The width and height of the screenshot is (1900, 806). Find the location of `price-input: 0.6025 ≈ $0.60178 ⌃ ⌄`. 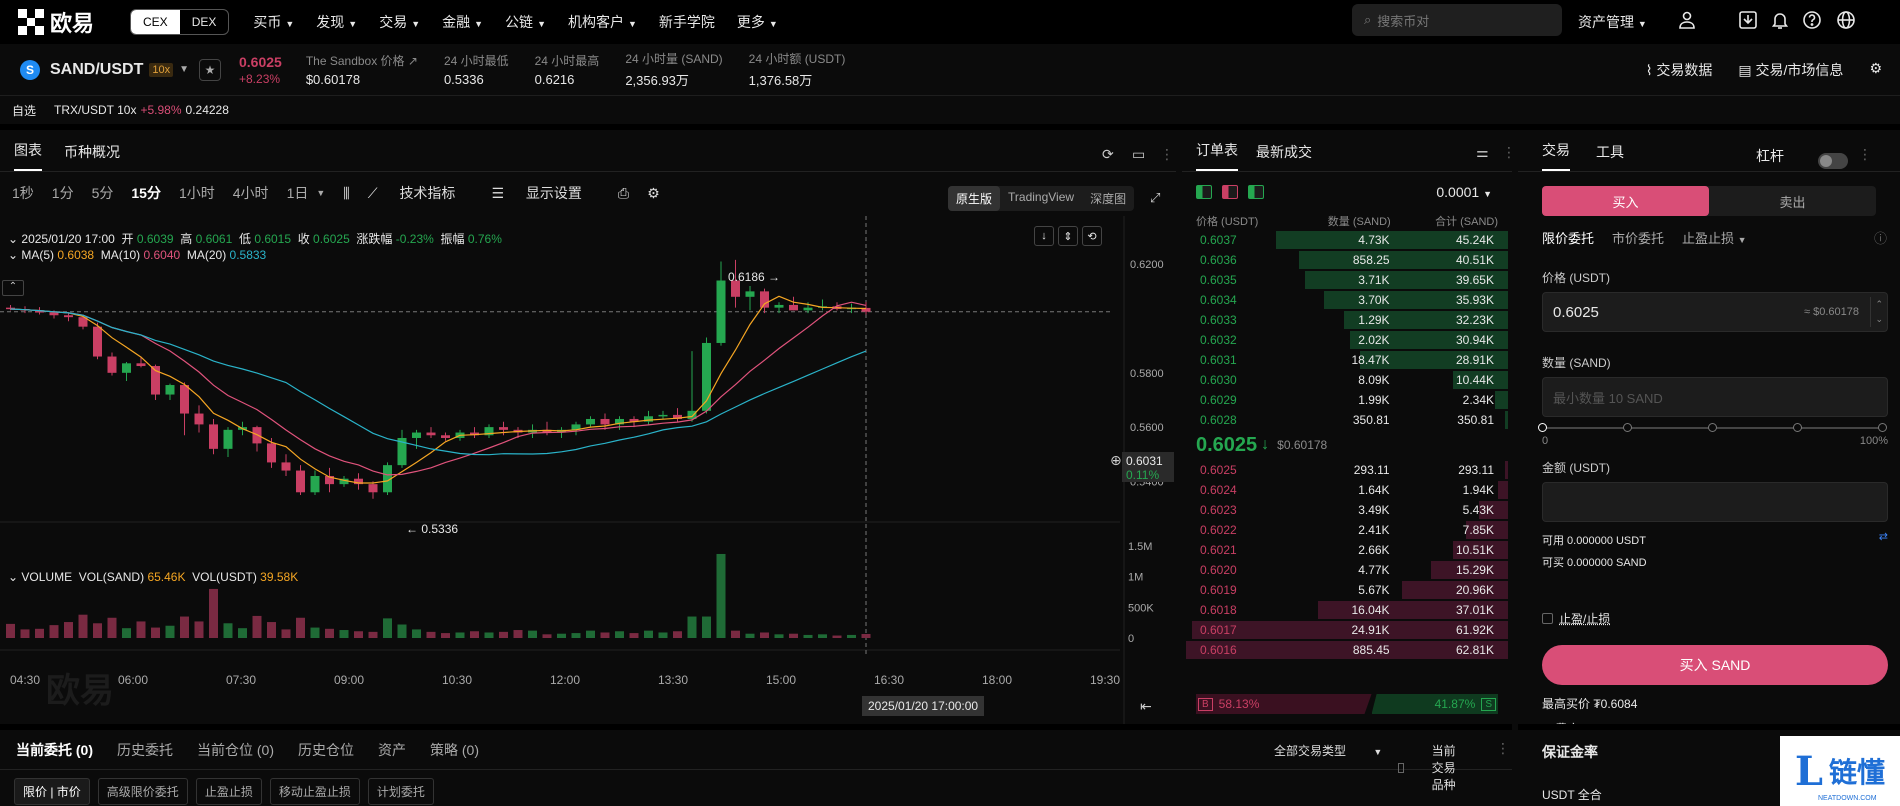

price-input: 0.6025 ≈ $0.60178 ⌃ ⌄ is located at coordinates (1715, 312).